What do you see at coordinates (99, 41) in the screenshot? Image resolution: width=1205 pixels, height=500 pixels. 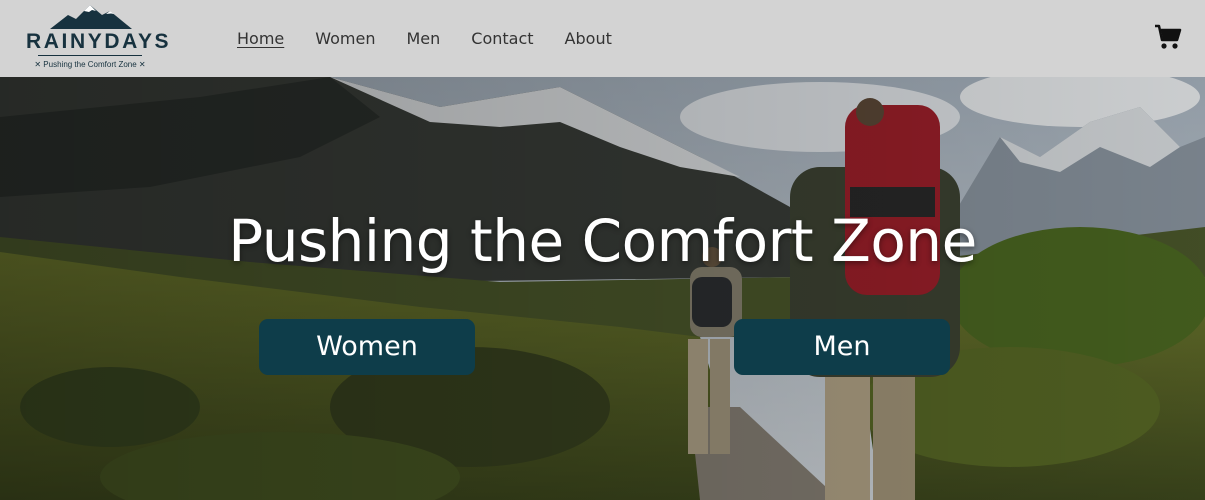 I see `logo-wordmark: RAINYDAYS` at bounding box center [99, 41].